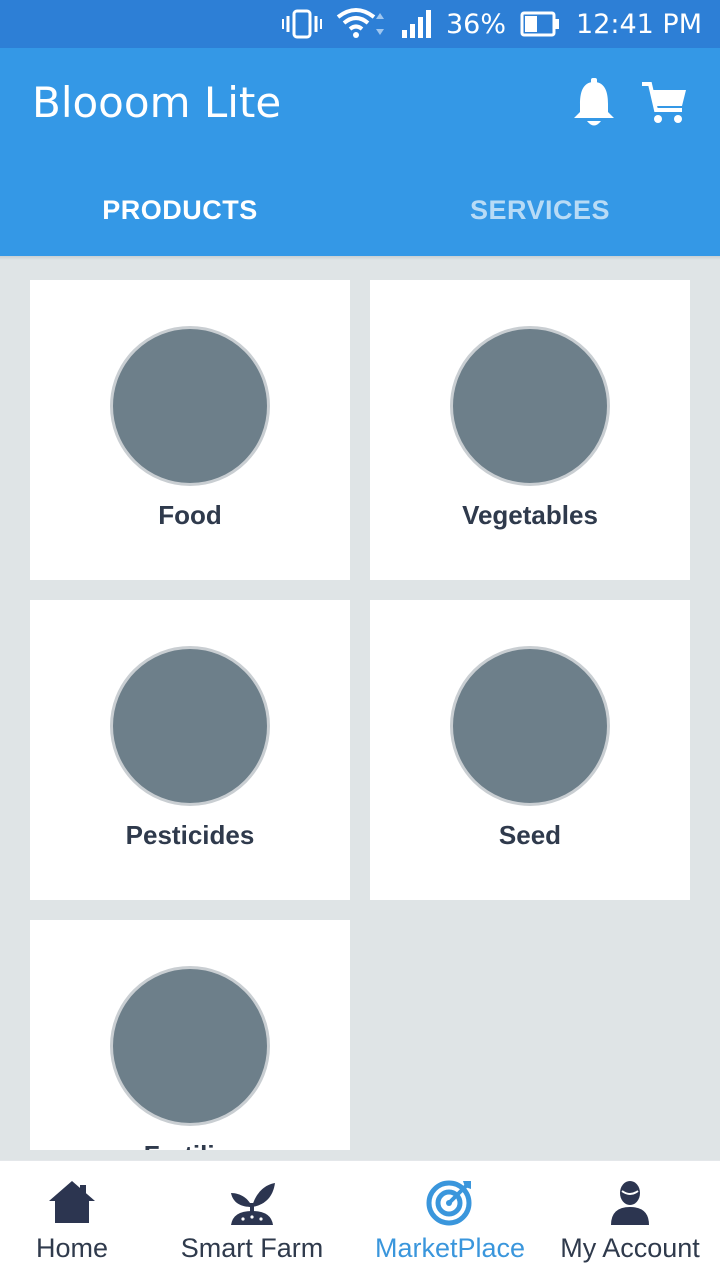 The image size is (720, 1280). What do you see at coordinates (540, 24) in the screenshot?
I see `battery-icon` at bounding box center [540, 24].